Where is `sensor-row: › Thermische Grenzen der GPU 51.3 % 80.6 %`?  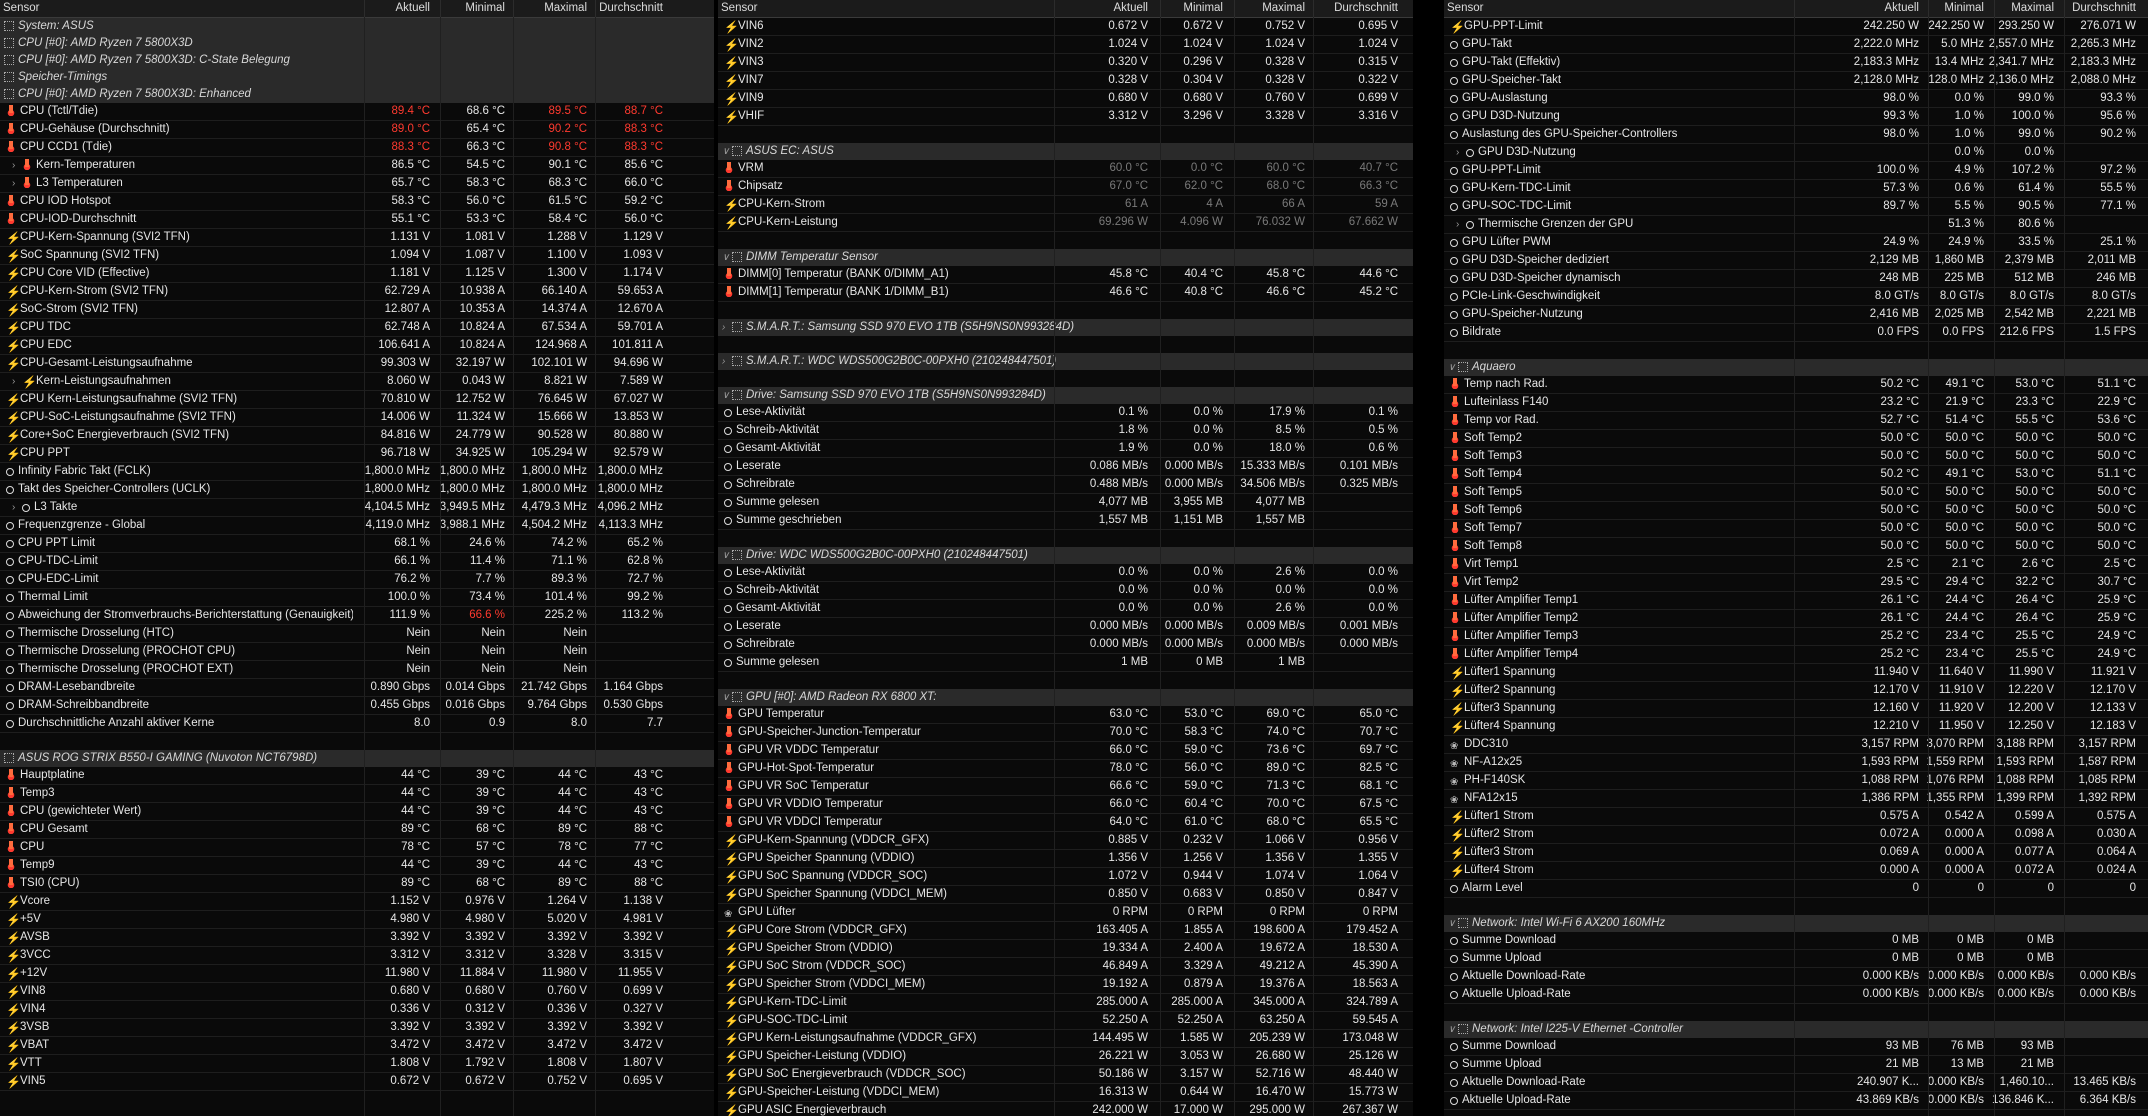
sensor-row: › Thermische Grenzen der GPU 51.3 % 80.6 % is located at coordinates (1796, 225).